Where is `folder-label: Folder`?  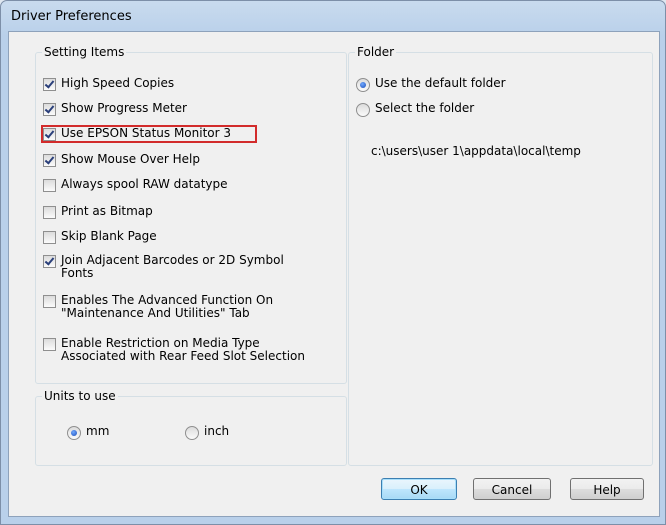
folder-label: Folder is located at coordinates (376, 52).